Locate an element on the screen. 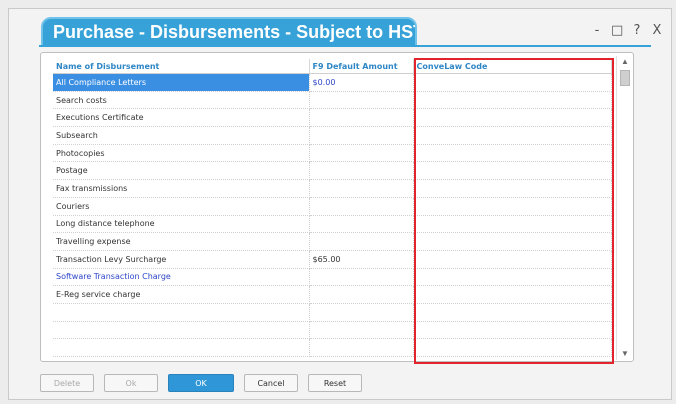  table-row: Subsearch is located at coordinates (332, 135).